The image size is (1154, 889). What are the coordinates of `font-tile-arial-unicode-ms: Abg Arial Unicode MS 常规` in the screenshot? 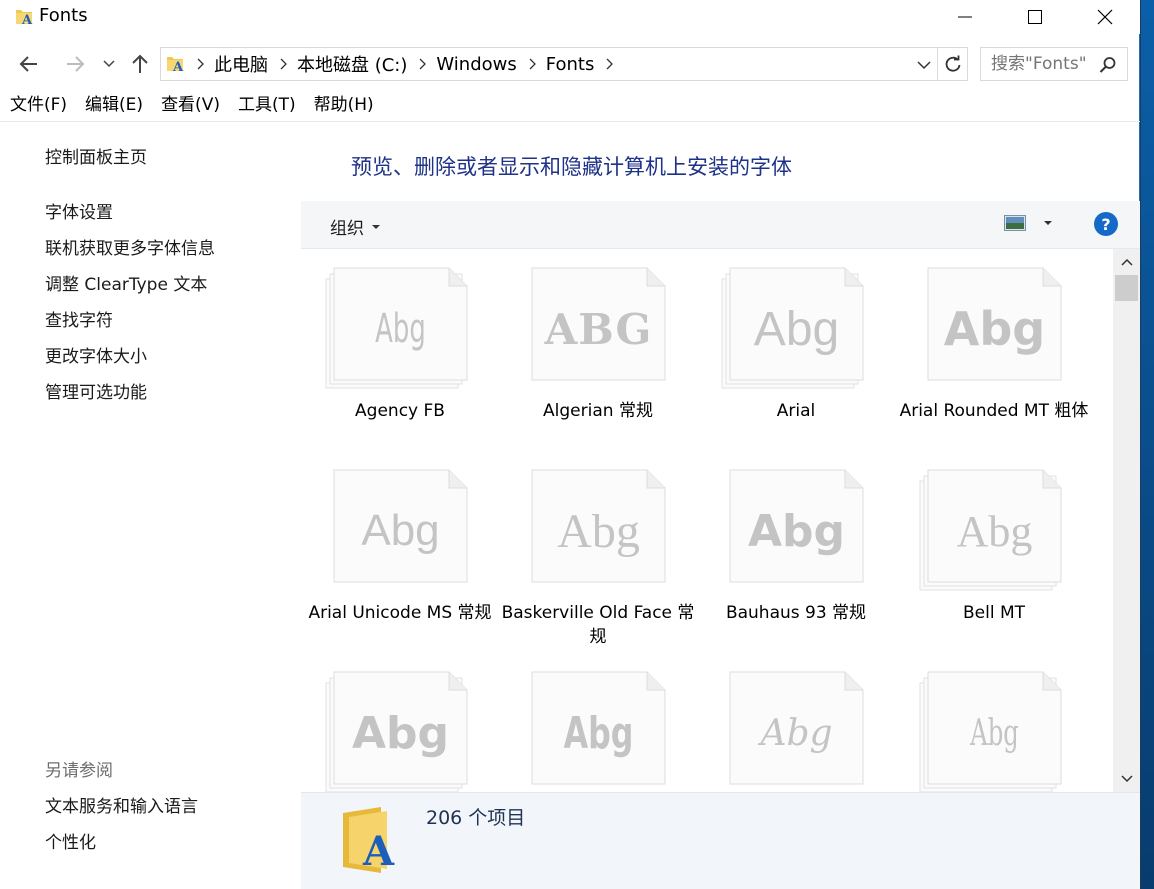 It's located at (400, 551).